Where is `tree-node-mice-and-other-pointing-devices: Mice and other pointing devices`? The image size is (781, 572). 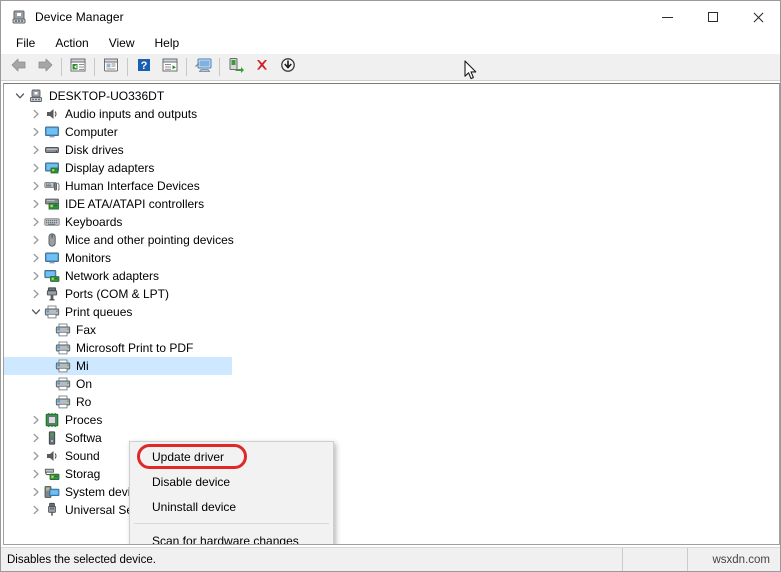
tree-node-mice-and-other-pointing-devices: Mice and other pointing devices is located at coordinates (391, 240).